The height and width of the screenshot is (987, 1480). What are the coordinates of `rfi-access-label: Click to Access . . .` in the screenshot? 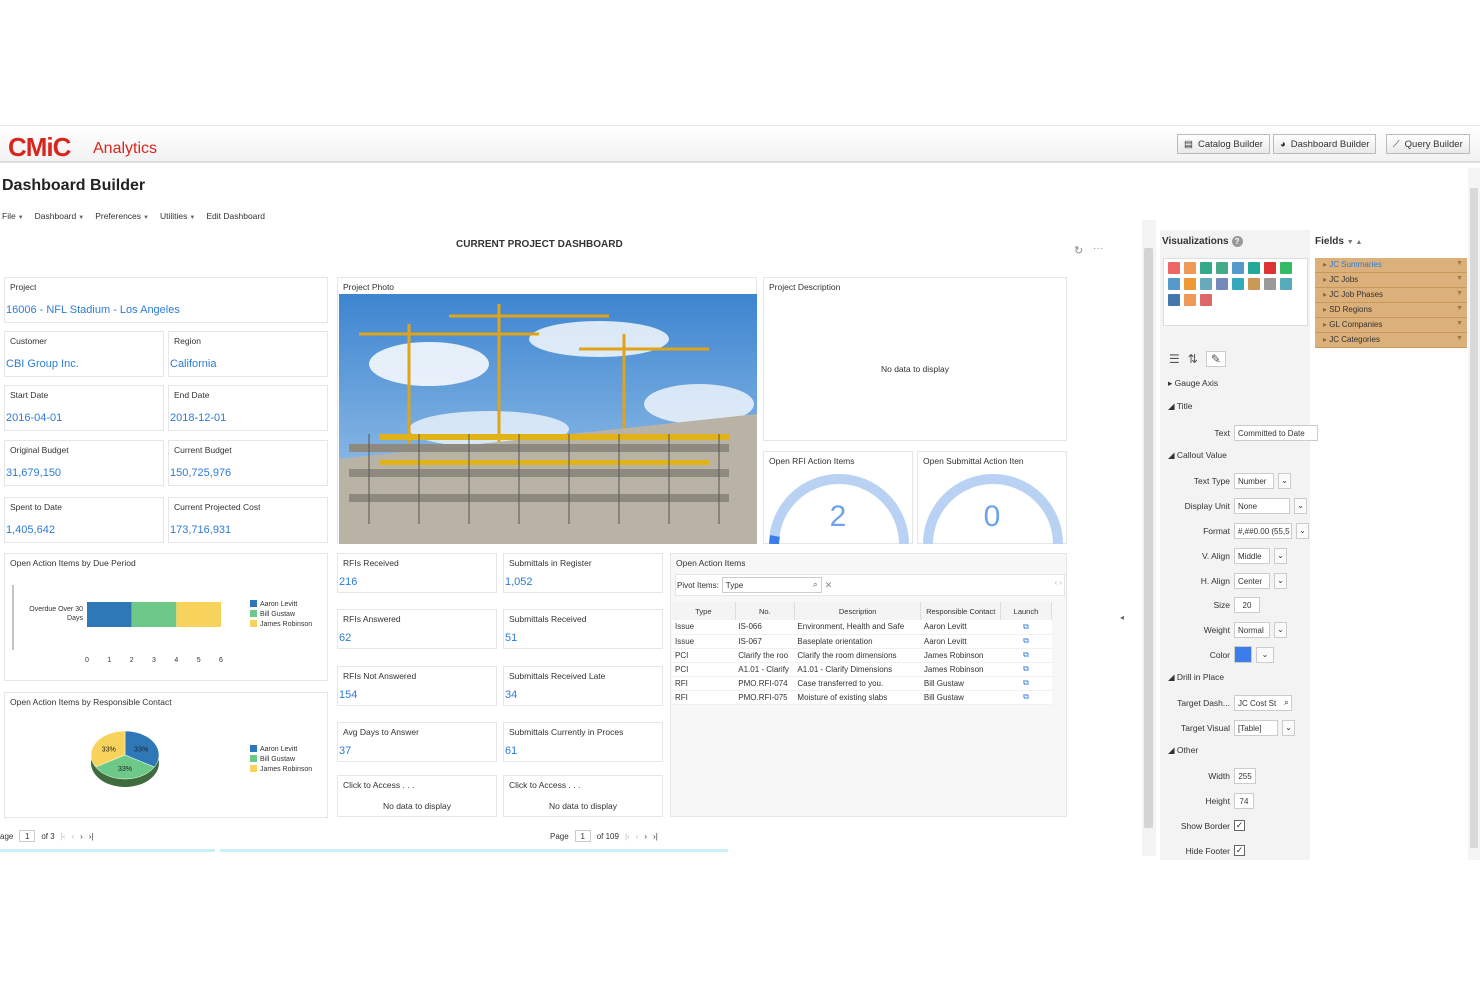 It's located at (378, 785).